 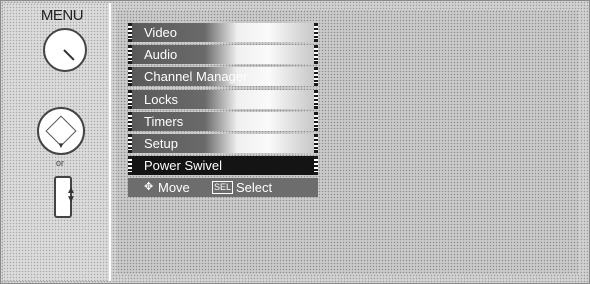 I want to click on menu-item-locks: Locks, so click(x=223, y=99).